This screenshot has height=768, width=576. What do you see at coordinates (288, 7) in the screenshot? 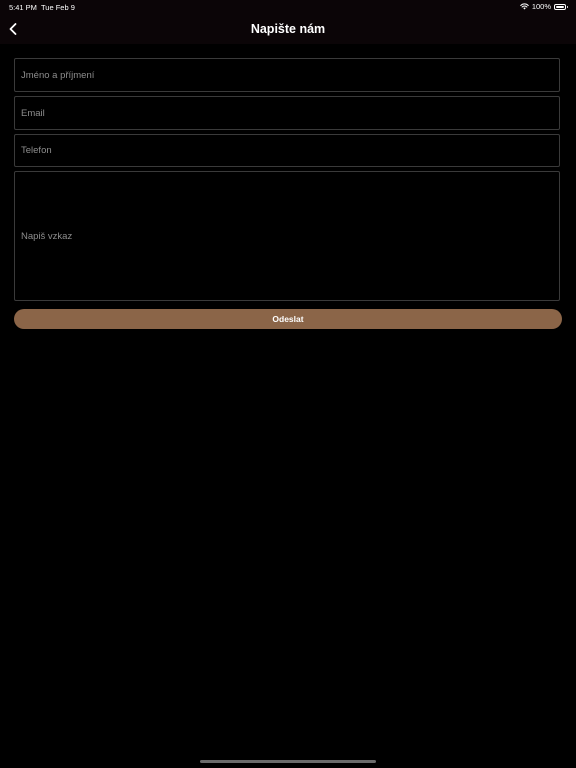
I see `status-bar: 5:41 PM Tue Feb 9 100%` at bounding box center [288, 7].